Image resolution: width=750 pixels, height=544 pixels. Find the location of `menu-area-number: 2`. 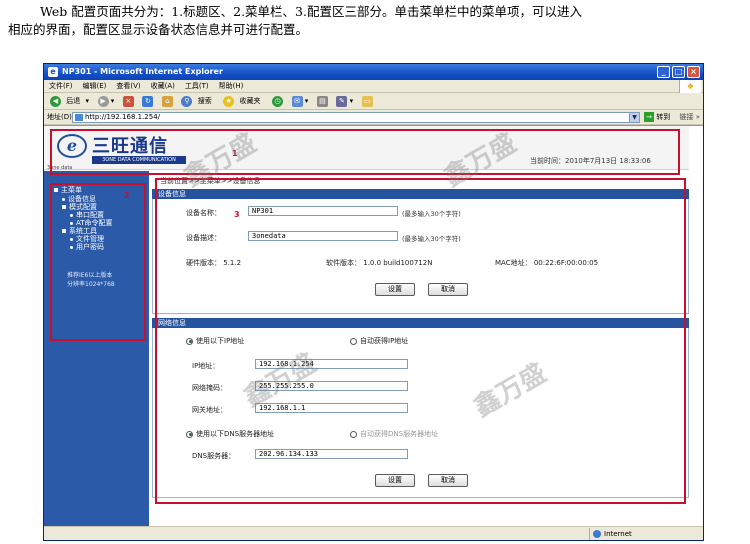

menu-area-number: 2 is located at coordinates (127, 195).